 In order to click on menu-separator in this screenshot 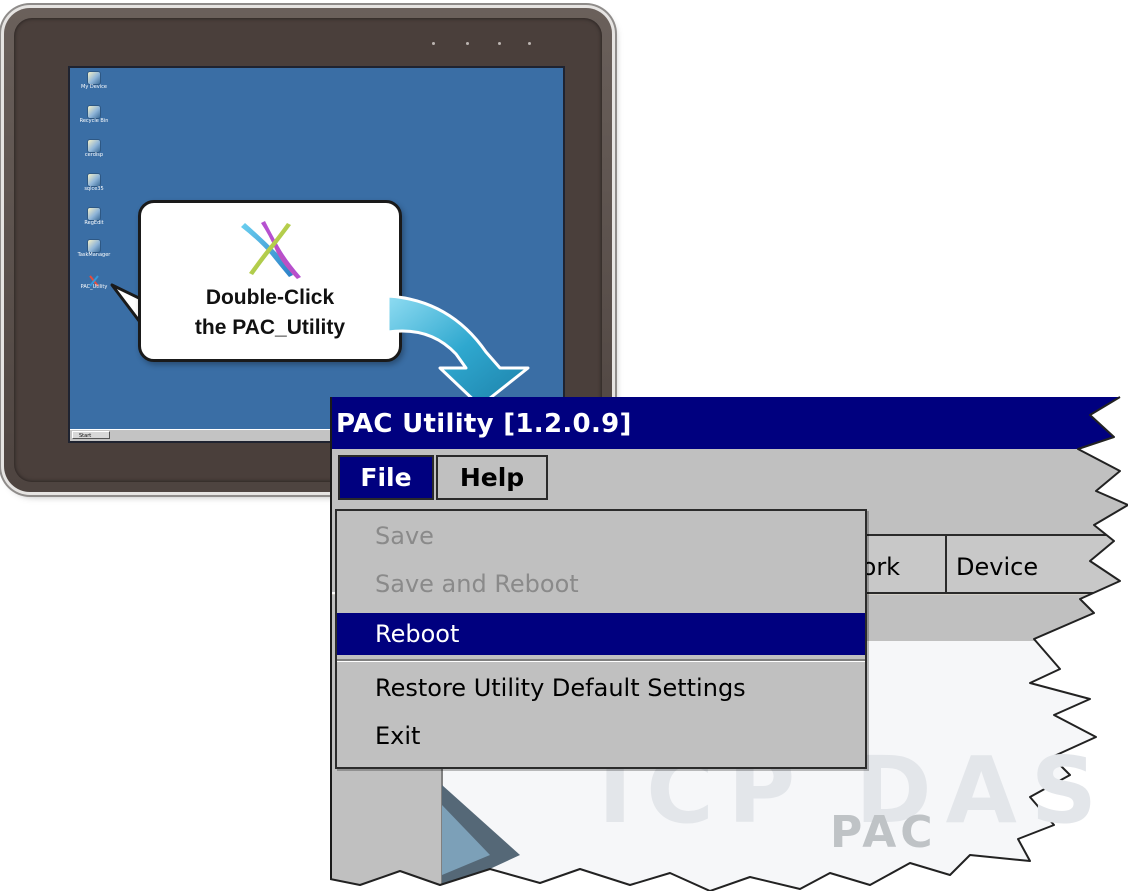, I will do `click(601, 660)`.